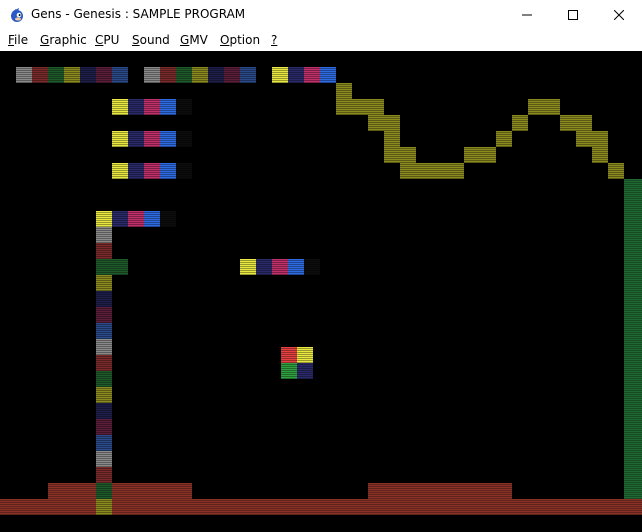  What do you see at coordinates (194, 40) in the screenshot?
I see `menu-gmv: GMV` at bounding box center [194, 40].